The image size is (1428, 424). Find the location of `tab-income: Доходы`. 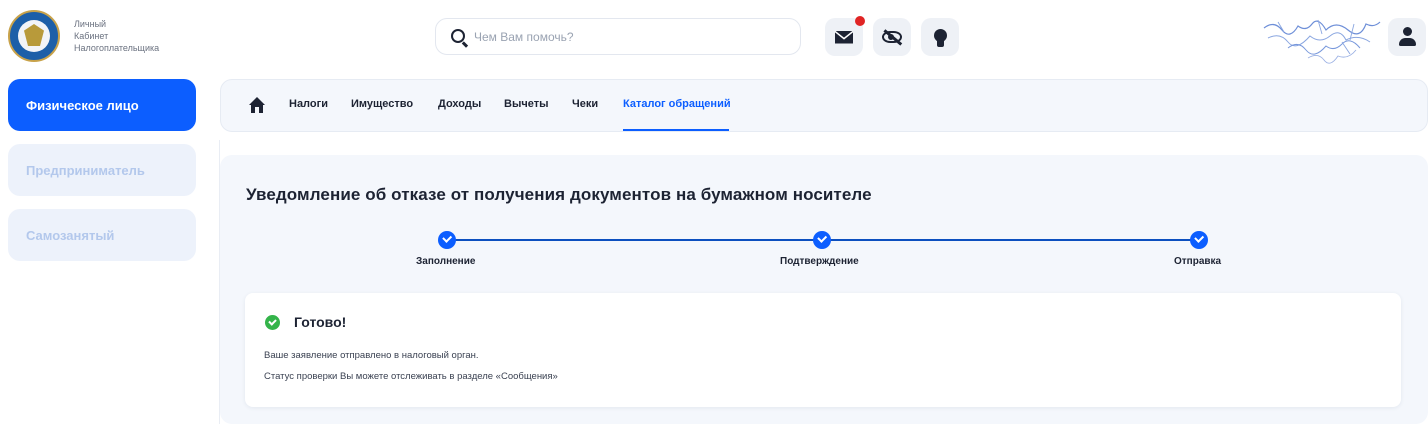

tab-income: Доходы is located at coordinates (459, 104).